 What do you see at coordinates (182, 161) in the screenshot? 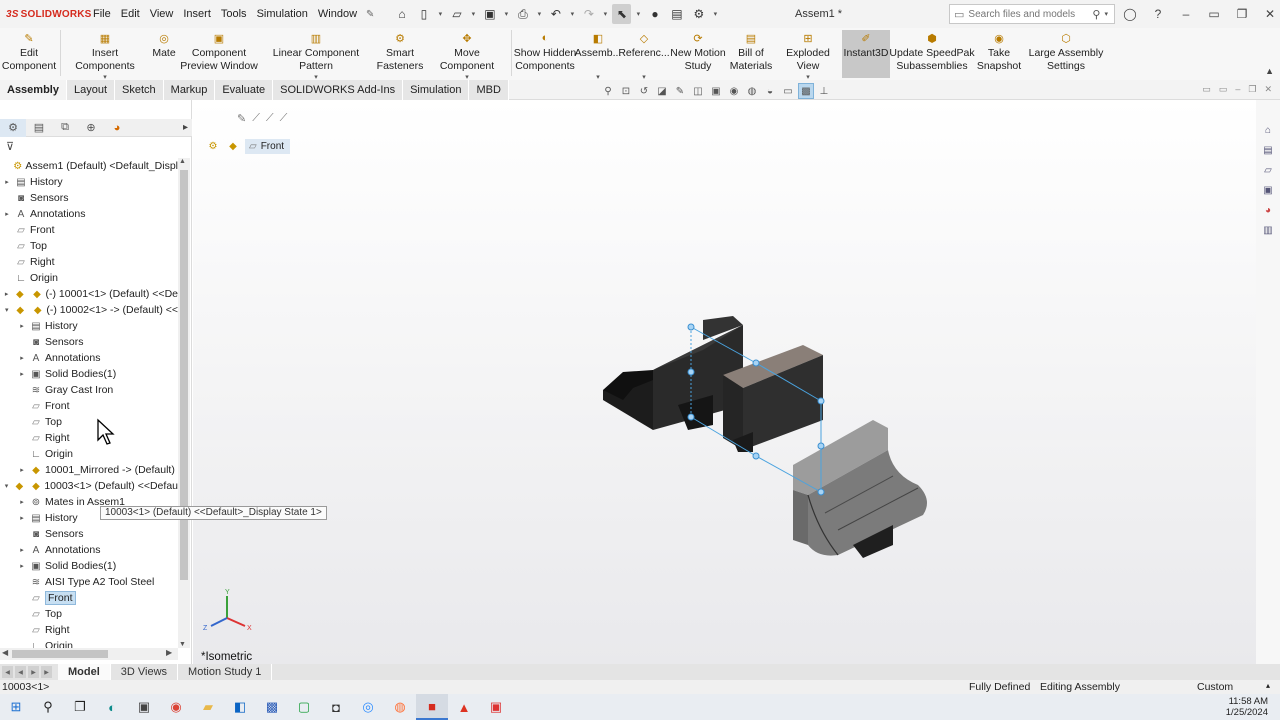
I see `scroll-up-icon: ▲` at bounding box center [182, 161].